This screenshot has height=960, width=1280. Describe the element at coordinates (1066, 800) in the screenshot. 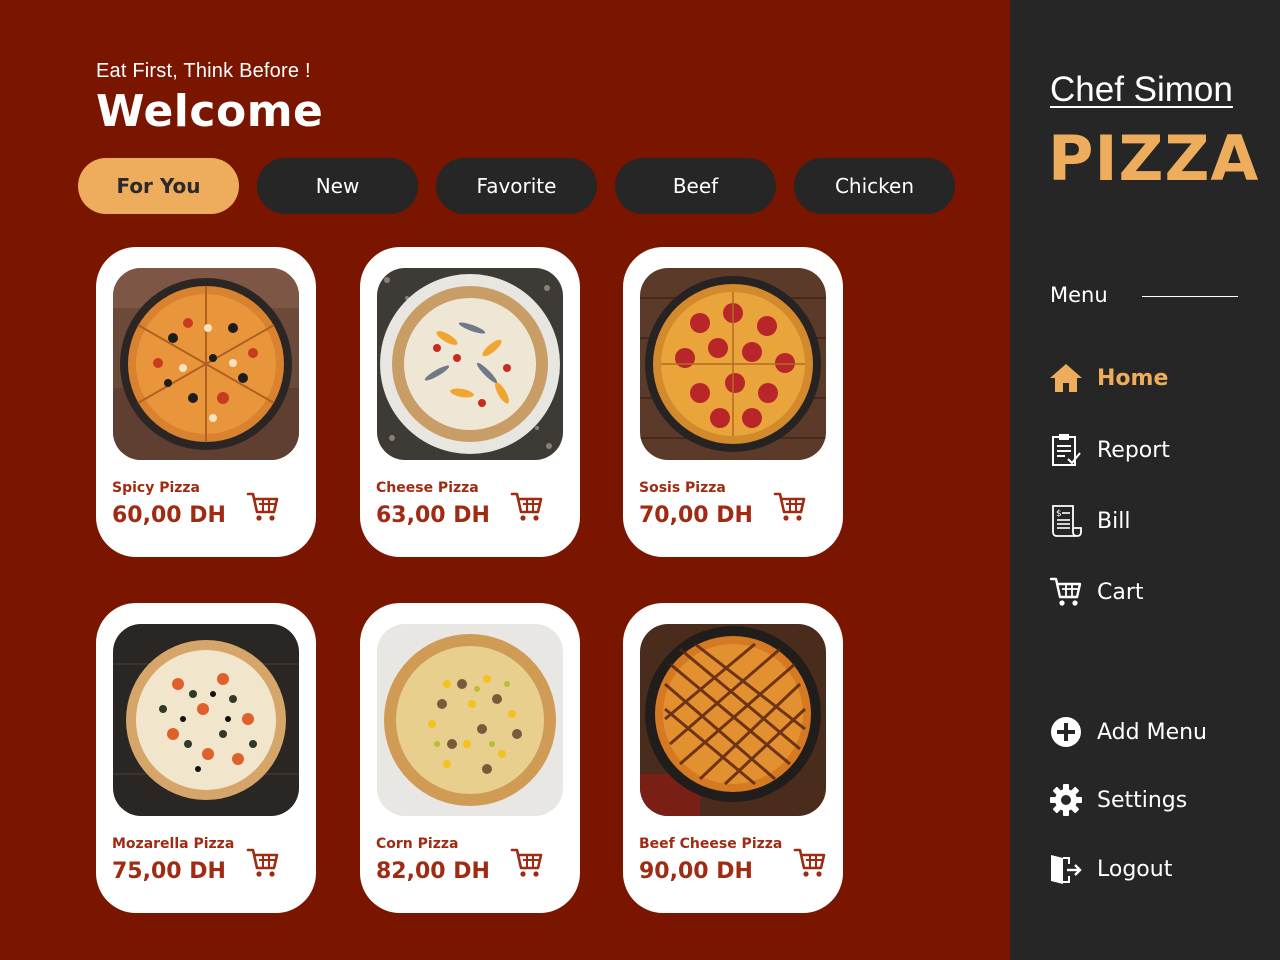

I see `gear-icon` at that location.